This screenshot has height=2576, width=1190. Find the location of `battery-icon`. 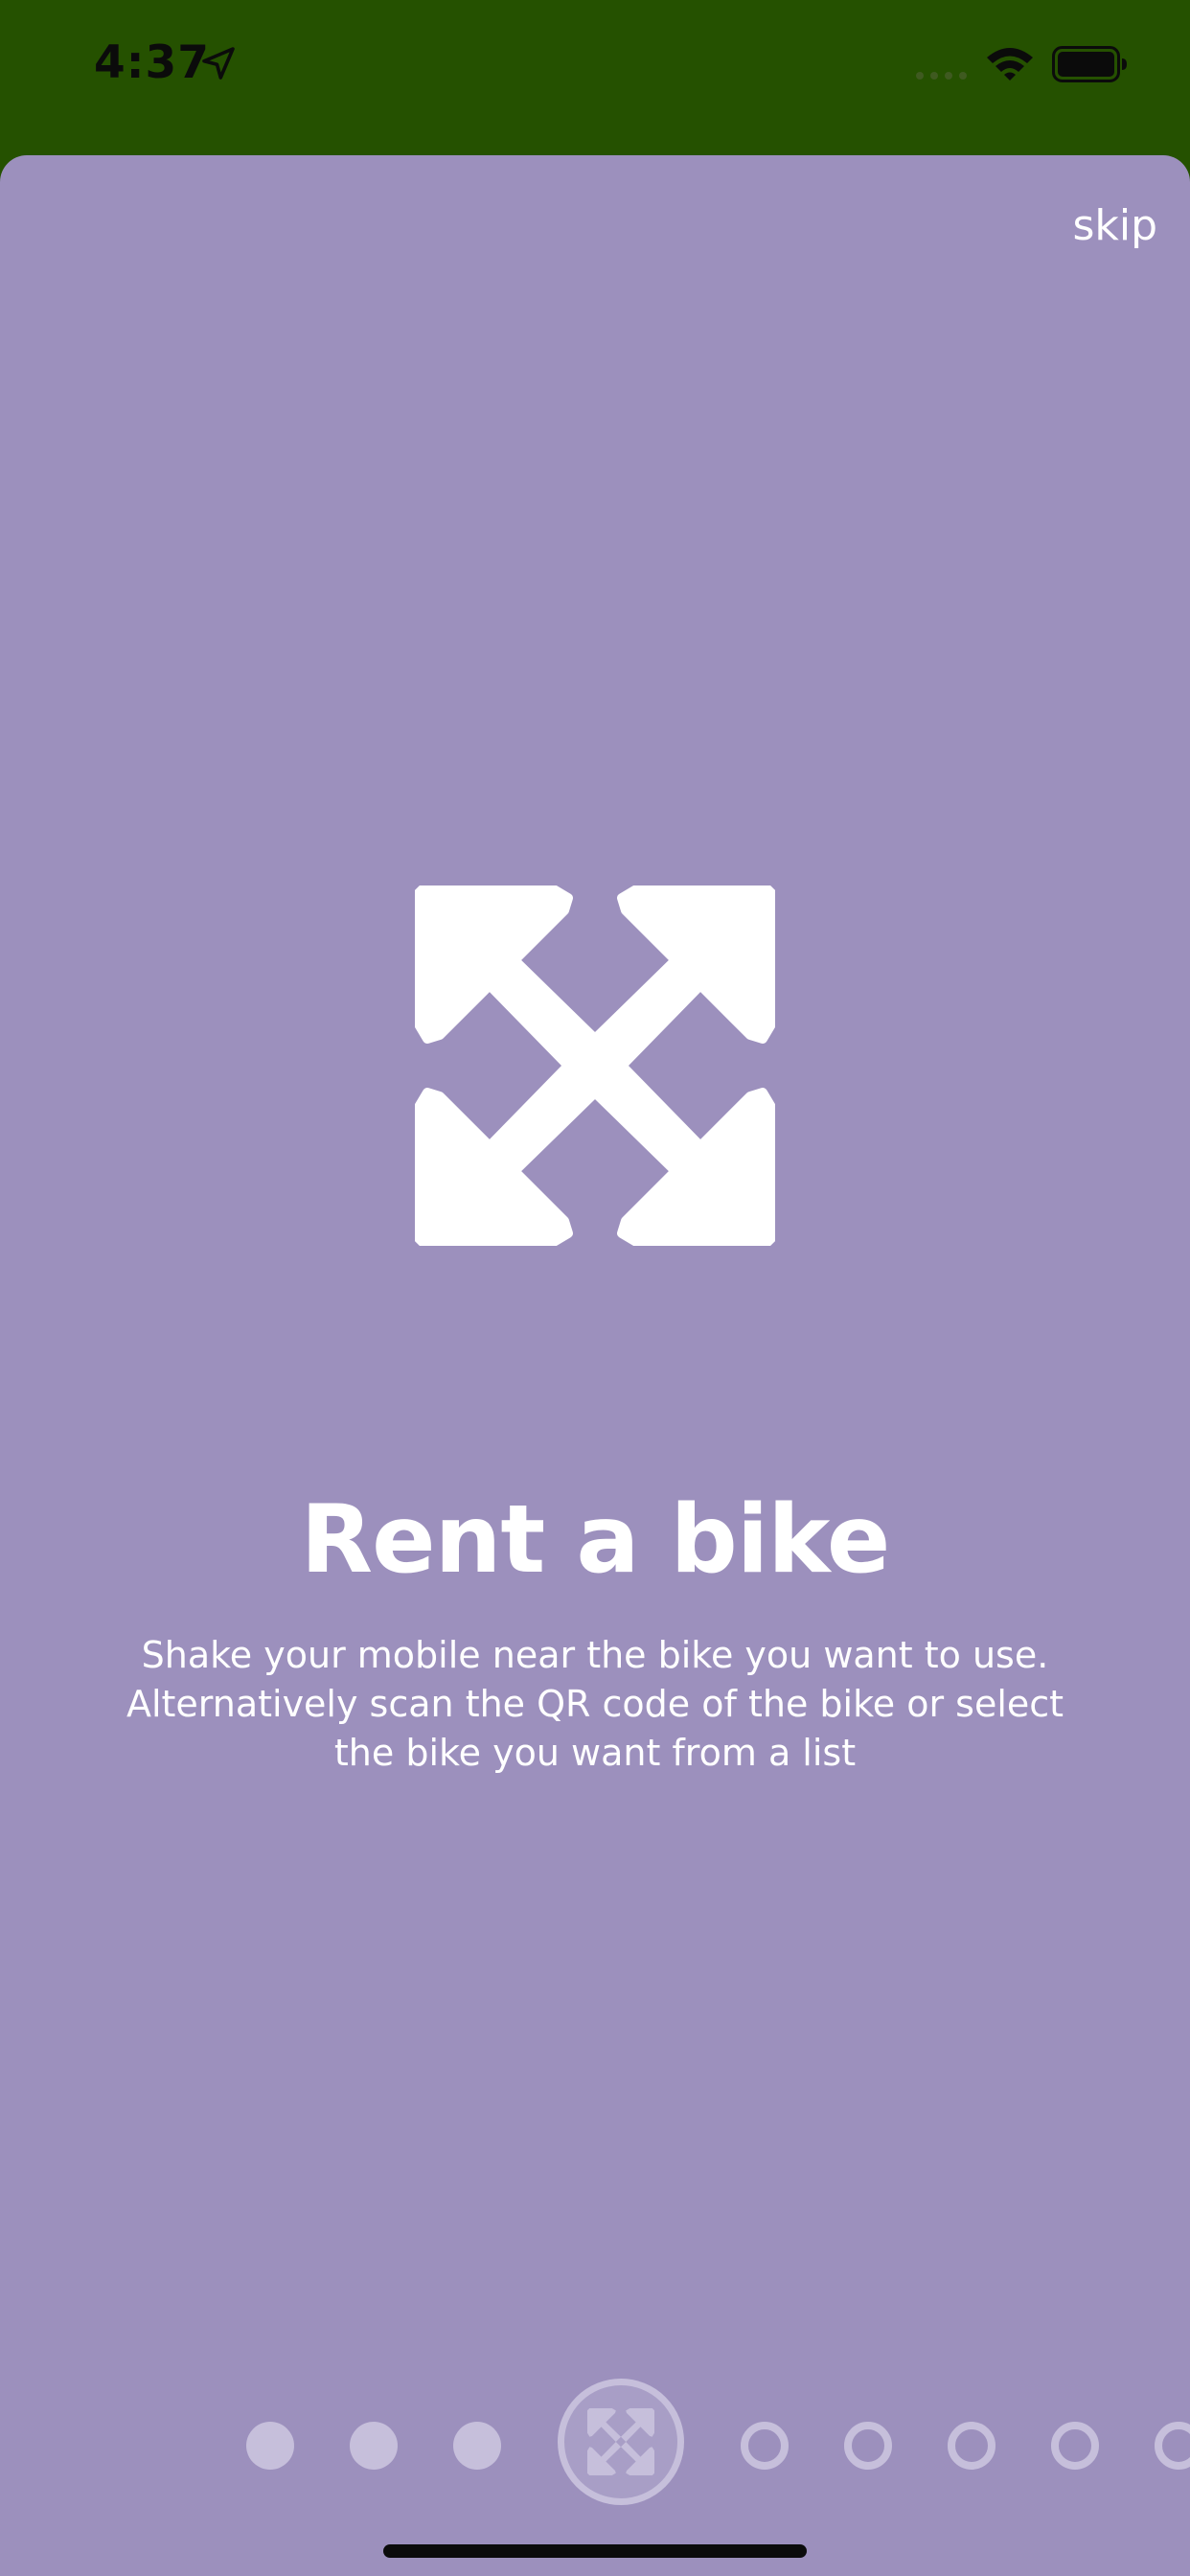

battery-icon is located at coordinates (1090, 64).